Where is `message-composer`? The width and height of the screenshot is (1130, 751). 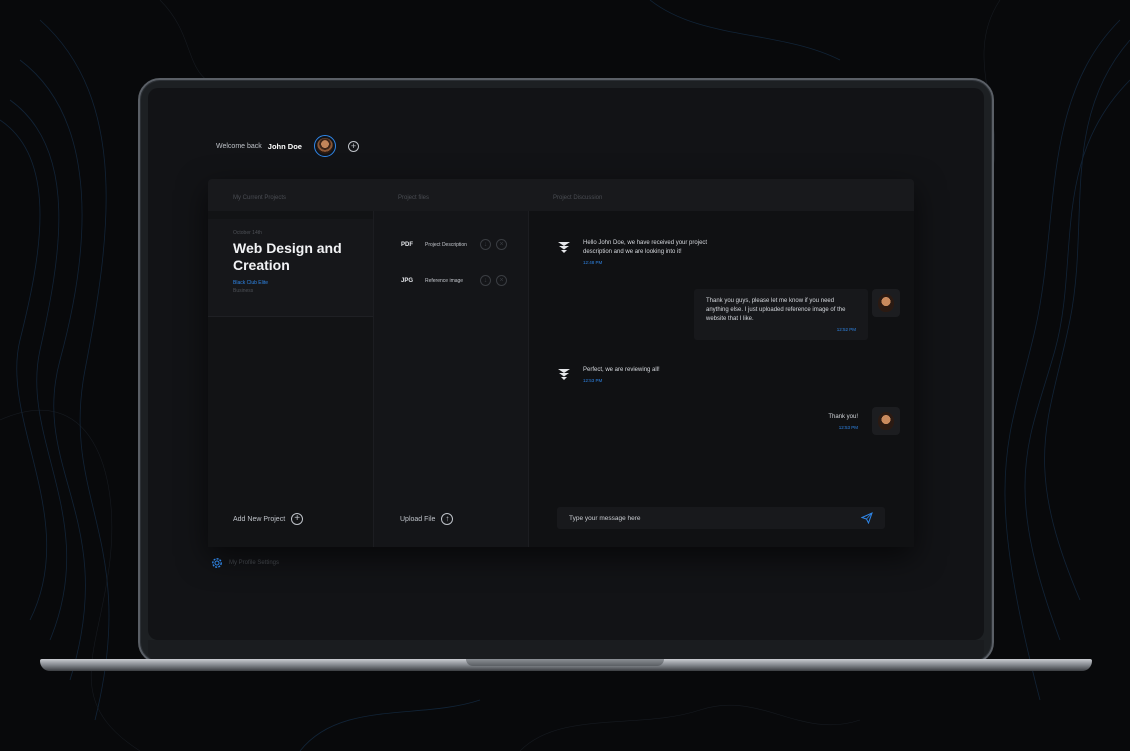 message-composer is located at coordinates (721, 518).